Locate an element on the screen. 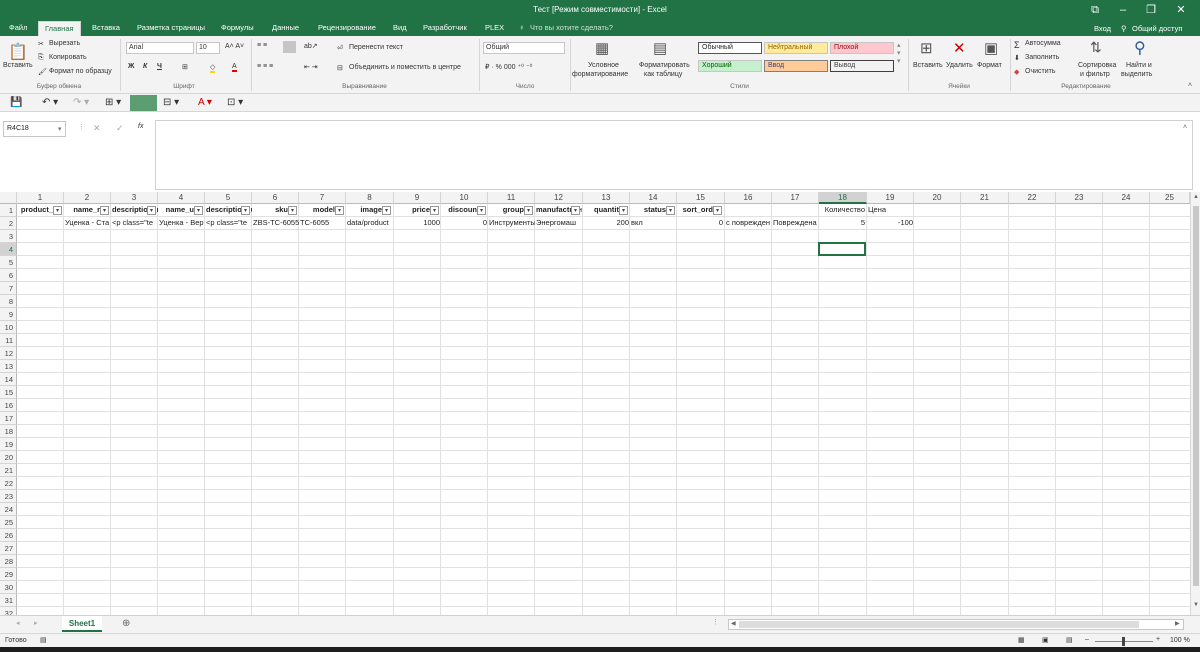 This screenshot has height=652, width=1200. scroll-down-icon: ▼ is located at coordinates (1196, 605).